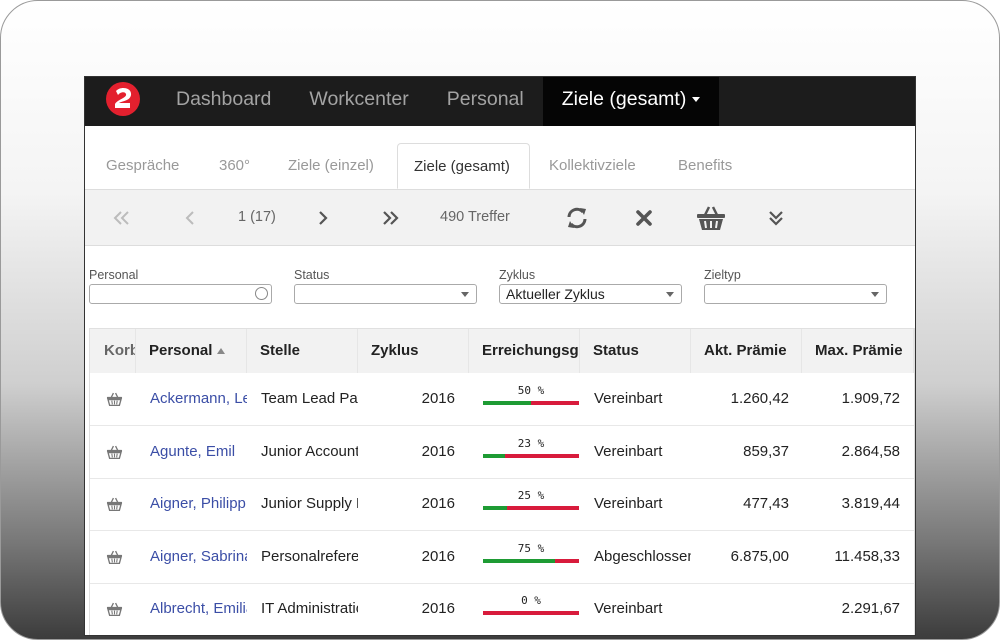  What do you see at coordinates (705, 166) in the screenshot?
I see `tab-benefits: Benefits` at bounding box center [705, 166].